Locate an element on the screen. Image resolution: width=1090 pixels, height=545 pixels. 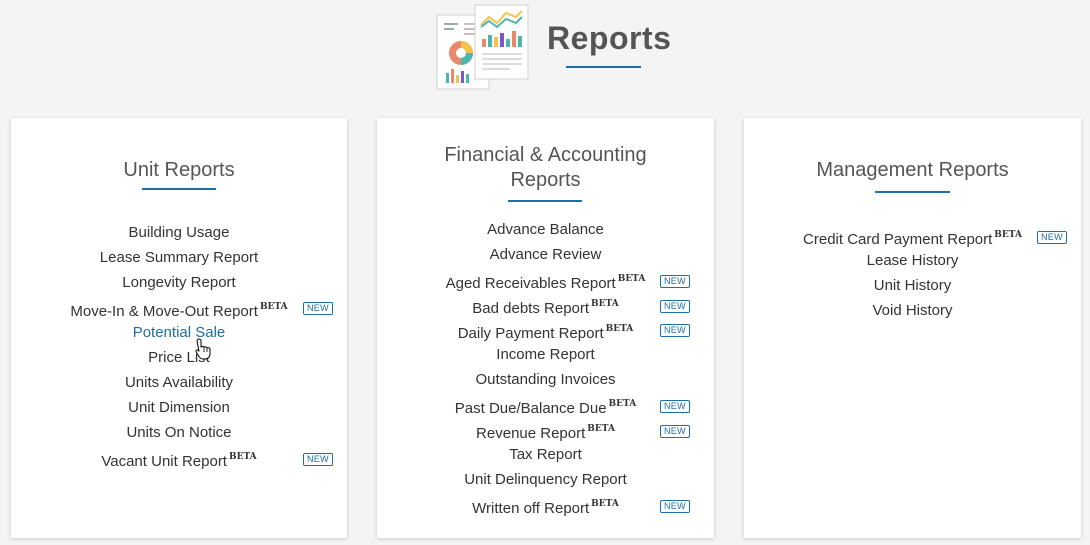
report-link: Income Report is located at coordinates (545, 354).